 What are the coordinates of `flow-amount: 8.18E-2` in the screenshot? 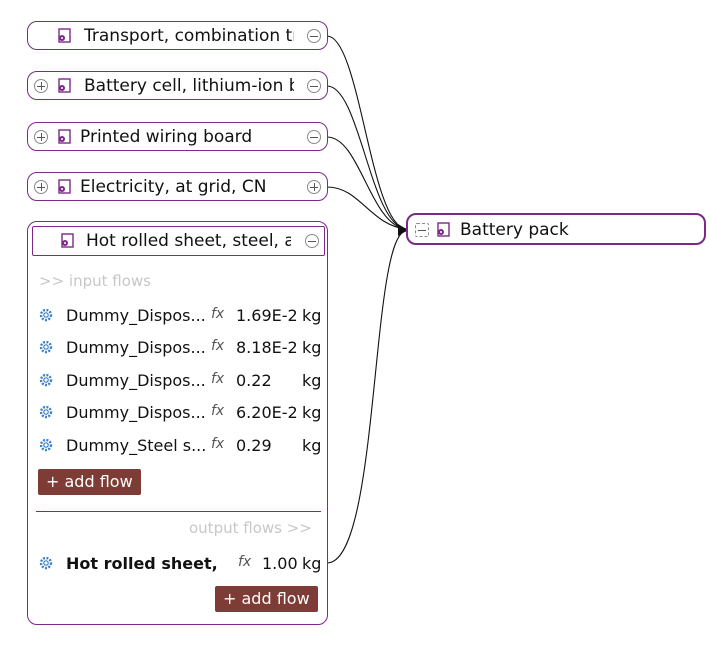 It's located at (267, 347).